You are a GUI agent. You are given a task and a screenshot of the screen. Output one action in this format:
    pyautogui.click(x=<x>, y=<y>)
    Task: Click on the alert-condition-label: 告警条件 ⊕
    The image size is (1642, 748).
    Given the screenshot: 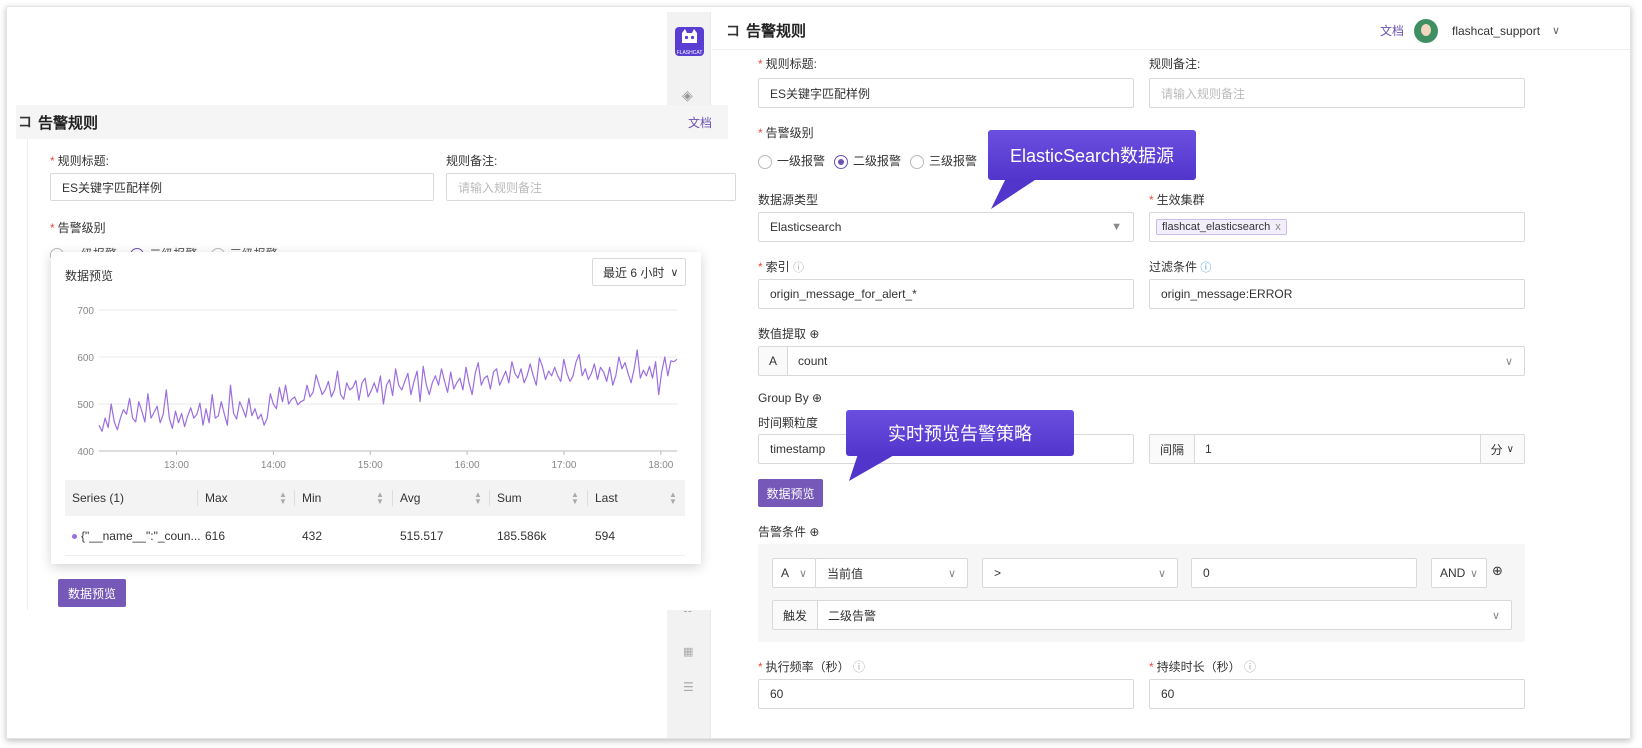 What is the action you would take?
    pyautogui.click(x=789, y=532)
    